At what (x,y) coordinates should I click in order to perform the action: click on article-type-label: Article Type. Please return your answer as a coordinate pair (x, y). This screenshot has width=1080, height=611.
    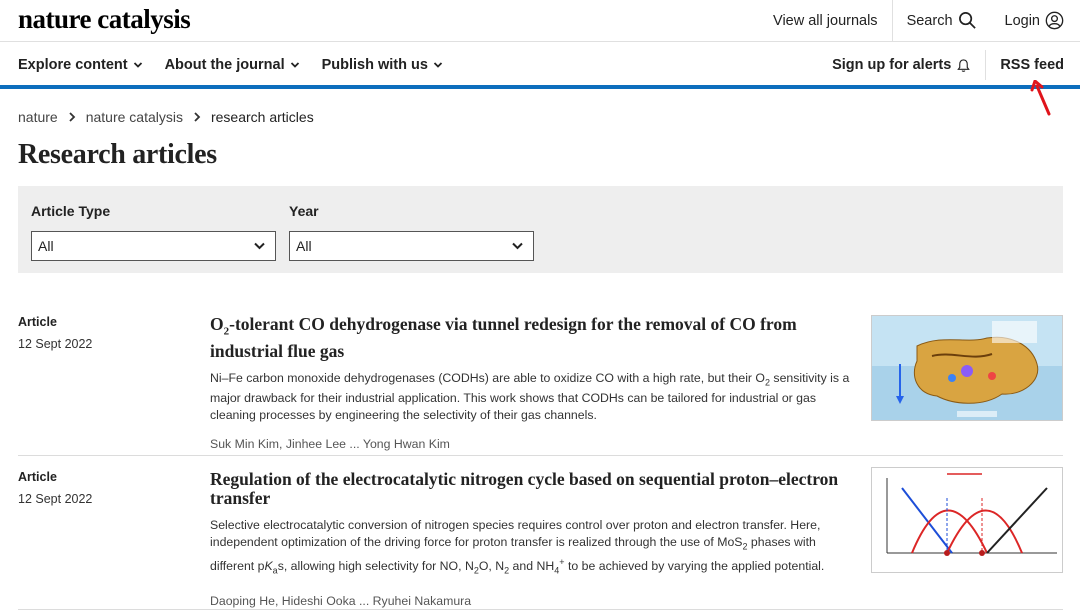
    Looking at the image, I should click on (71, 211).